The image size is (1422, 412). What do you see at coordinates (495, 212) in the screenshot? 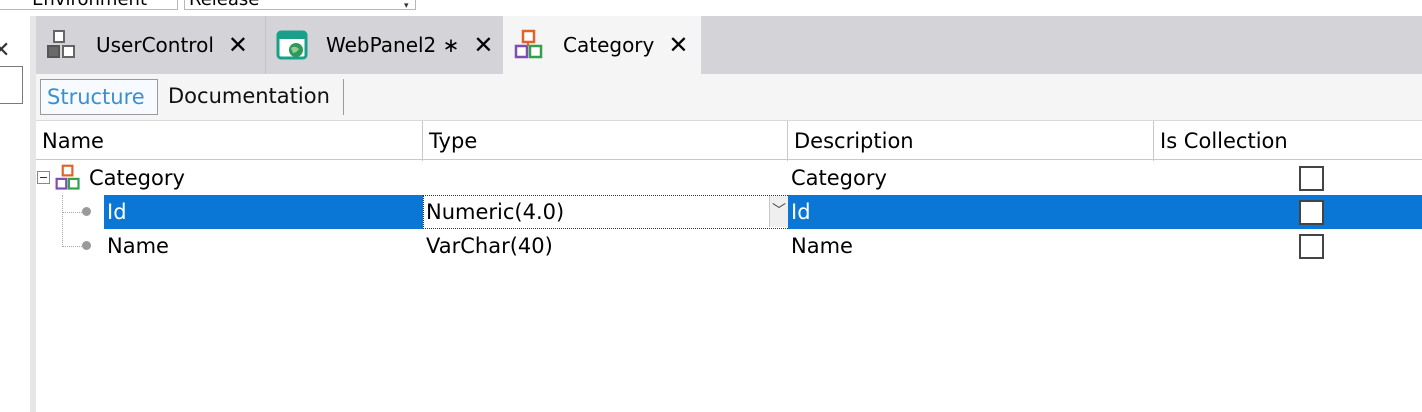
I see `row-type: Numeric(4.0)` at bounding box center [495, 212].